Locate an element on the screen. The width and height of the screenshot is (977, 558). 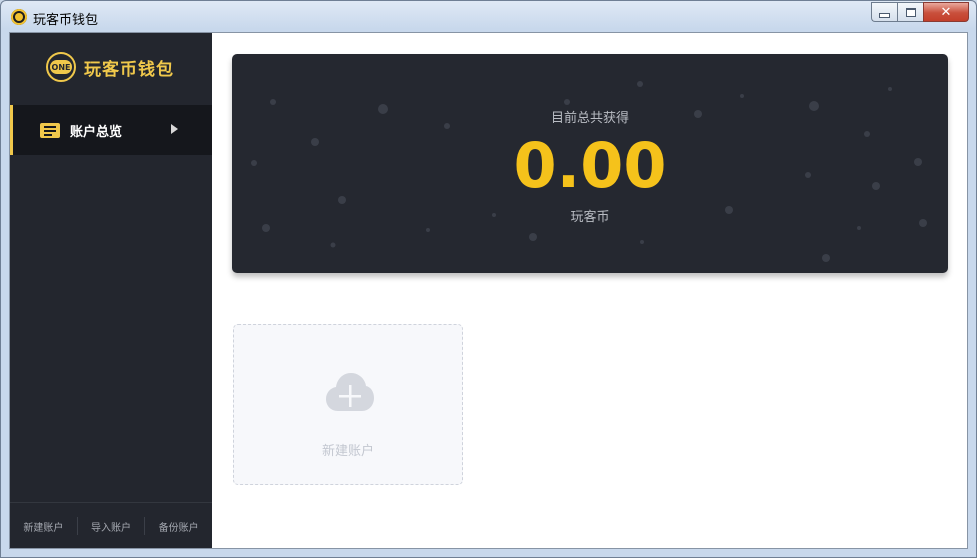
sidebar-item-label: 账户总览 is located at coordinates (96, 132).